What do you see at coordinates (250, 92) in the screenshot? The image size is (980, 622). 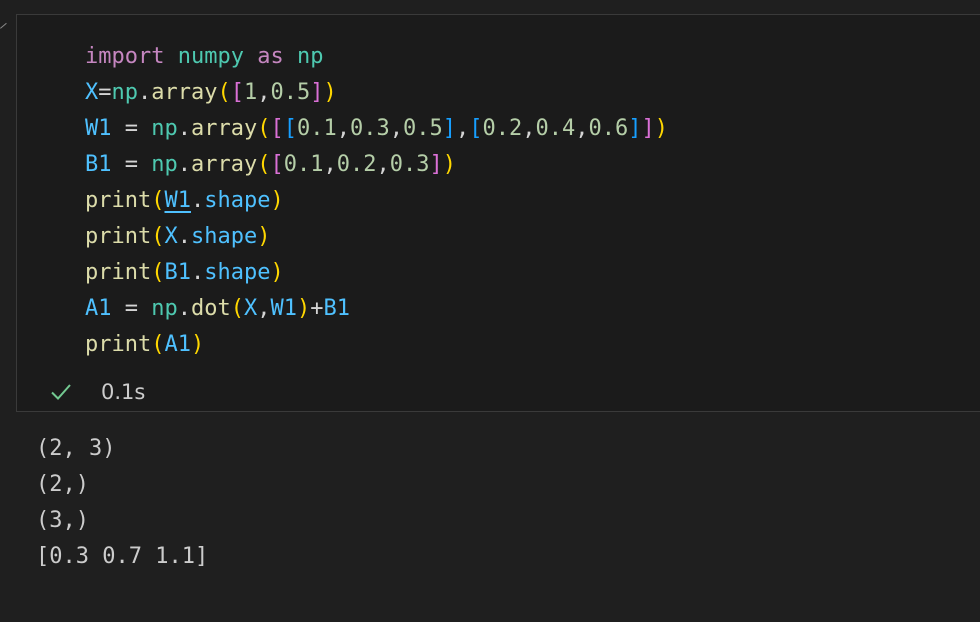 I see `code-token: 1` at bounding box center [250, 92].